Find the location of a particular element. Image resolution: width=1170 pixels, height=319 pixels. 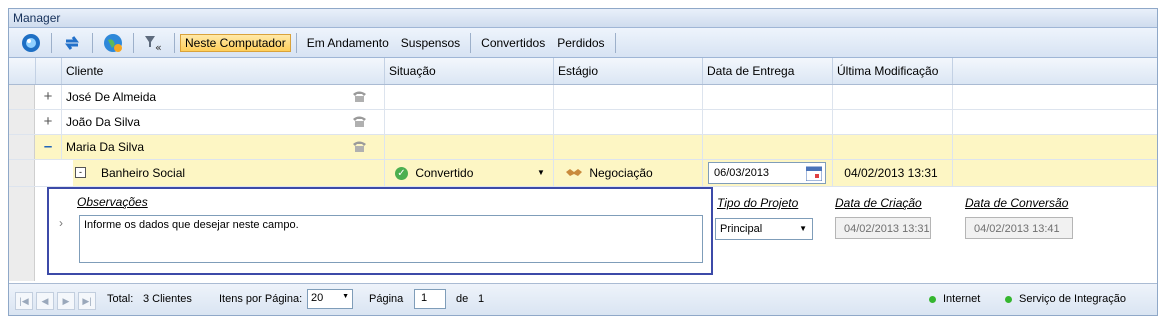

project-name: Banheiro Social is located at coordinates (143, 173).